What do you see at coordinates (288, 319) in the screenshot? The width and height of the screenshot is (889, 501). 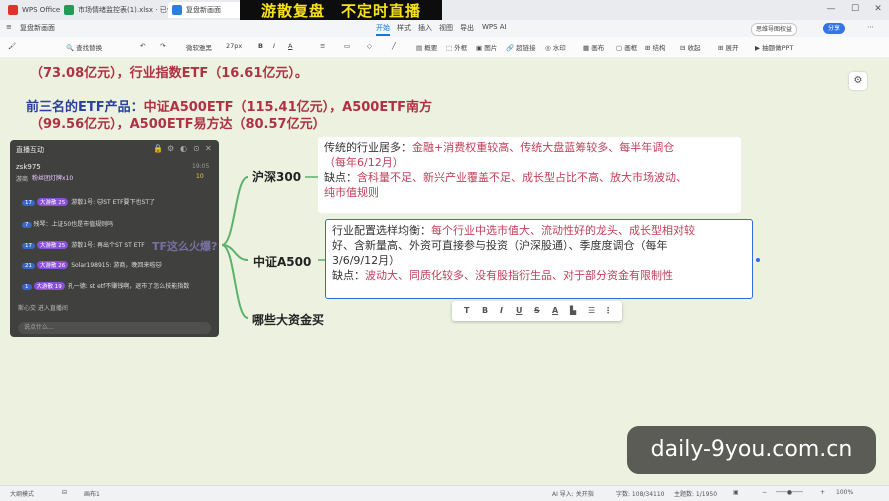 I see `node-big-funds: 哪些大资金买` at bounding box center [288, 319].